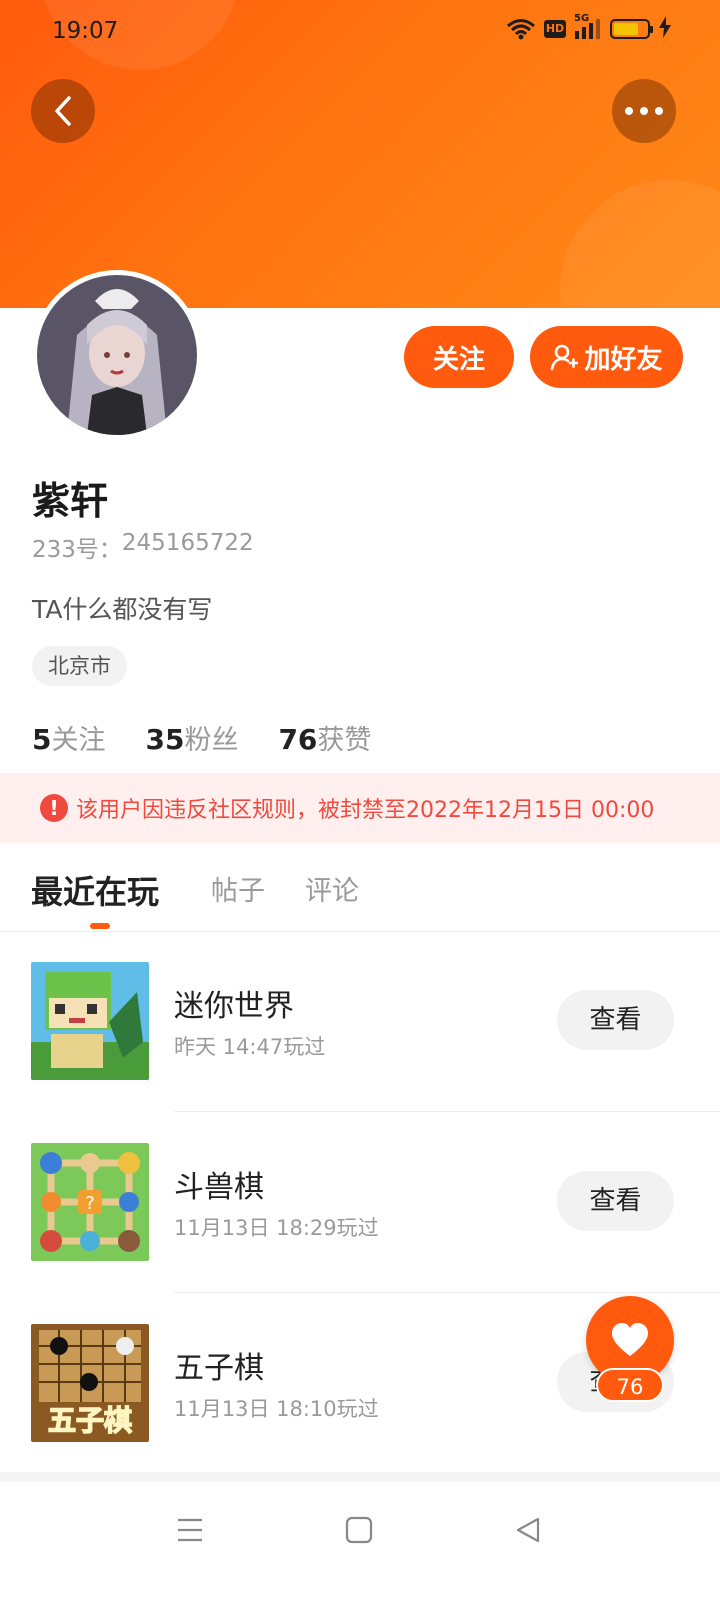  What do you see at coordinates (365, 810) in the screenshot?
I see `ban-notice-text: 该用户因违反社区规则，被封禁至2022年12月15日 00:00` at bounding box center [365, 810].